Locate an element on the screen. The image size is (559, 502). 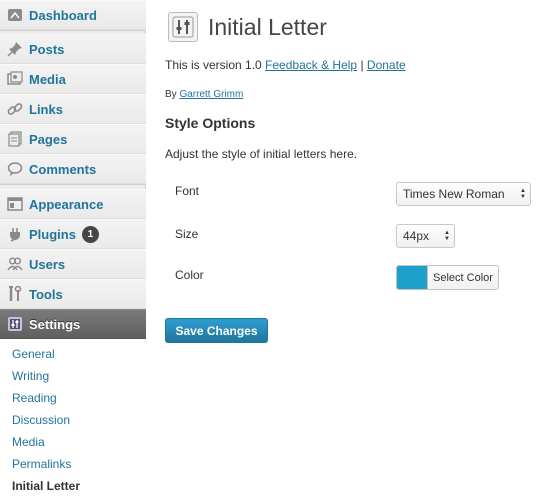
color-label: Color is located at coordinates (189, 275).